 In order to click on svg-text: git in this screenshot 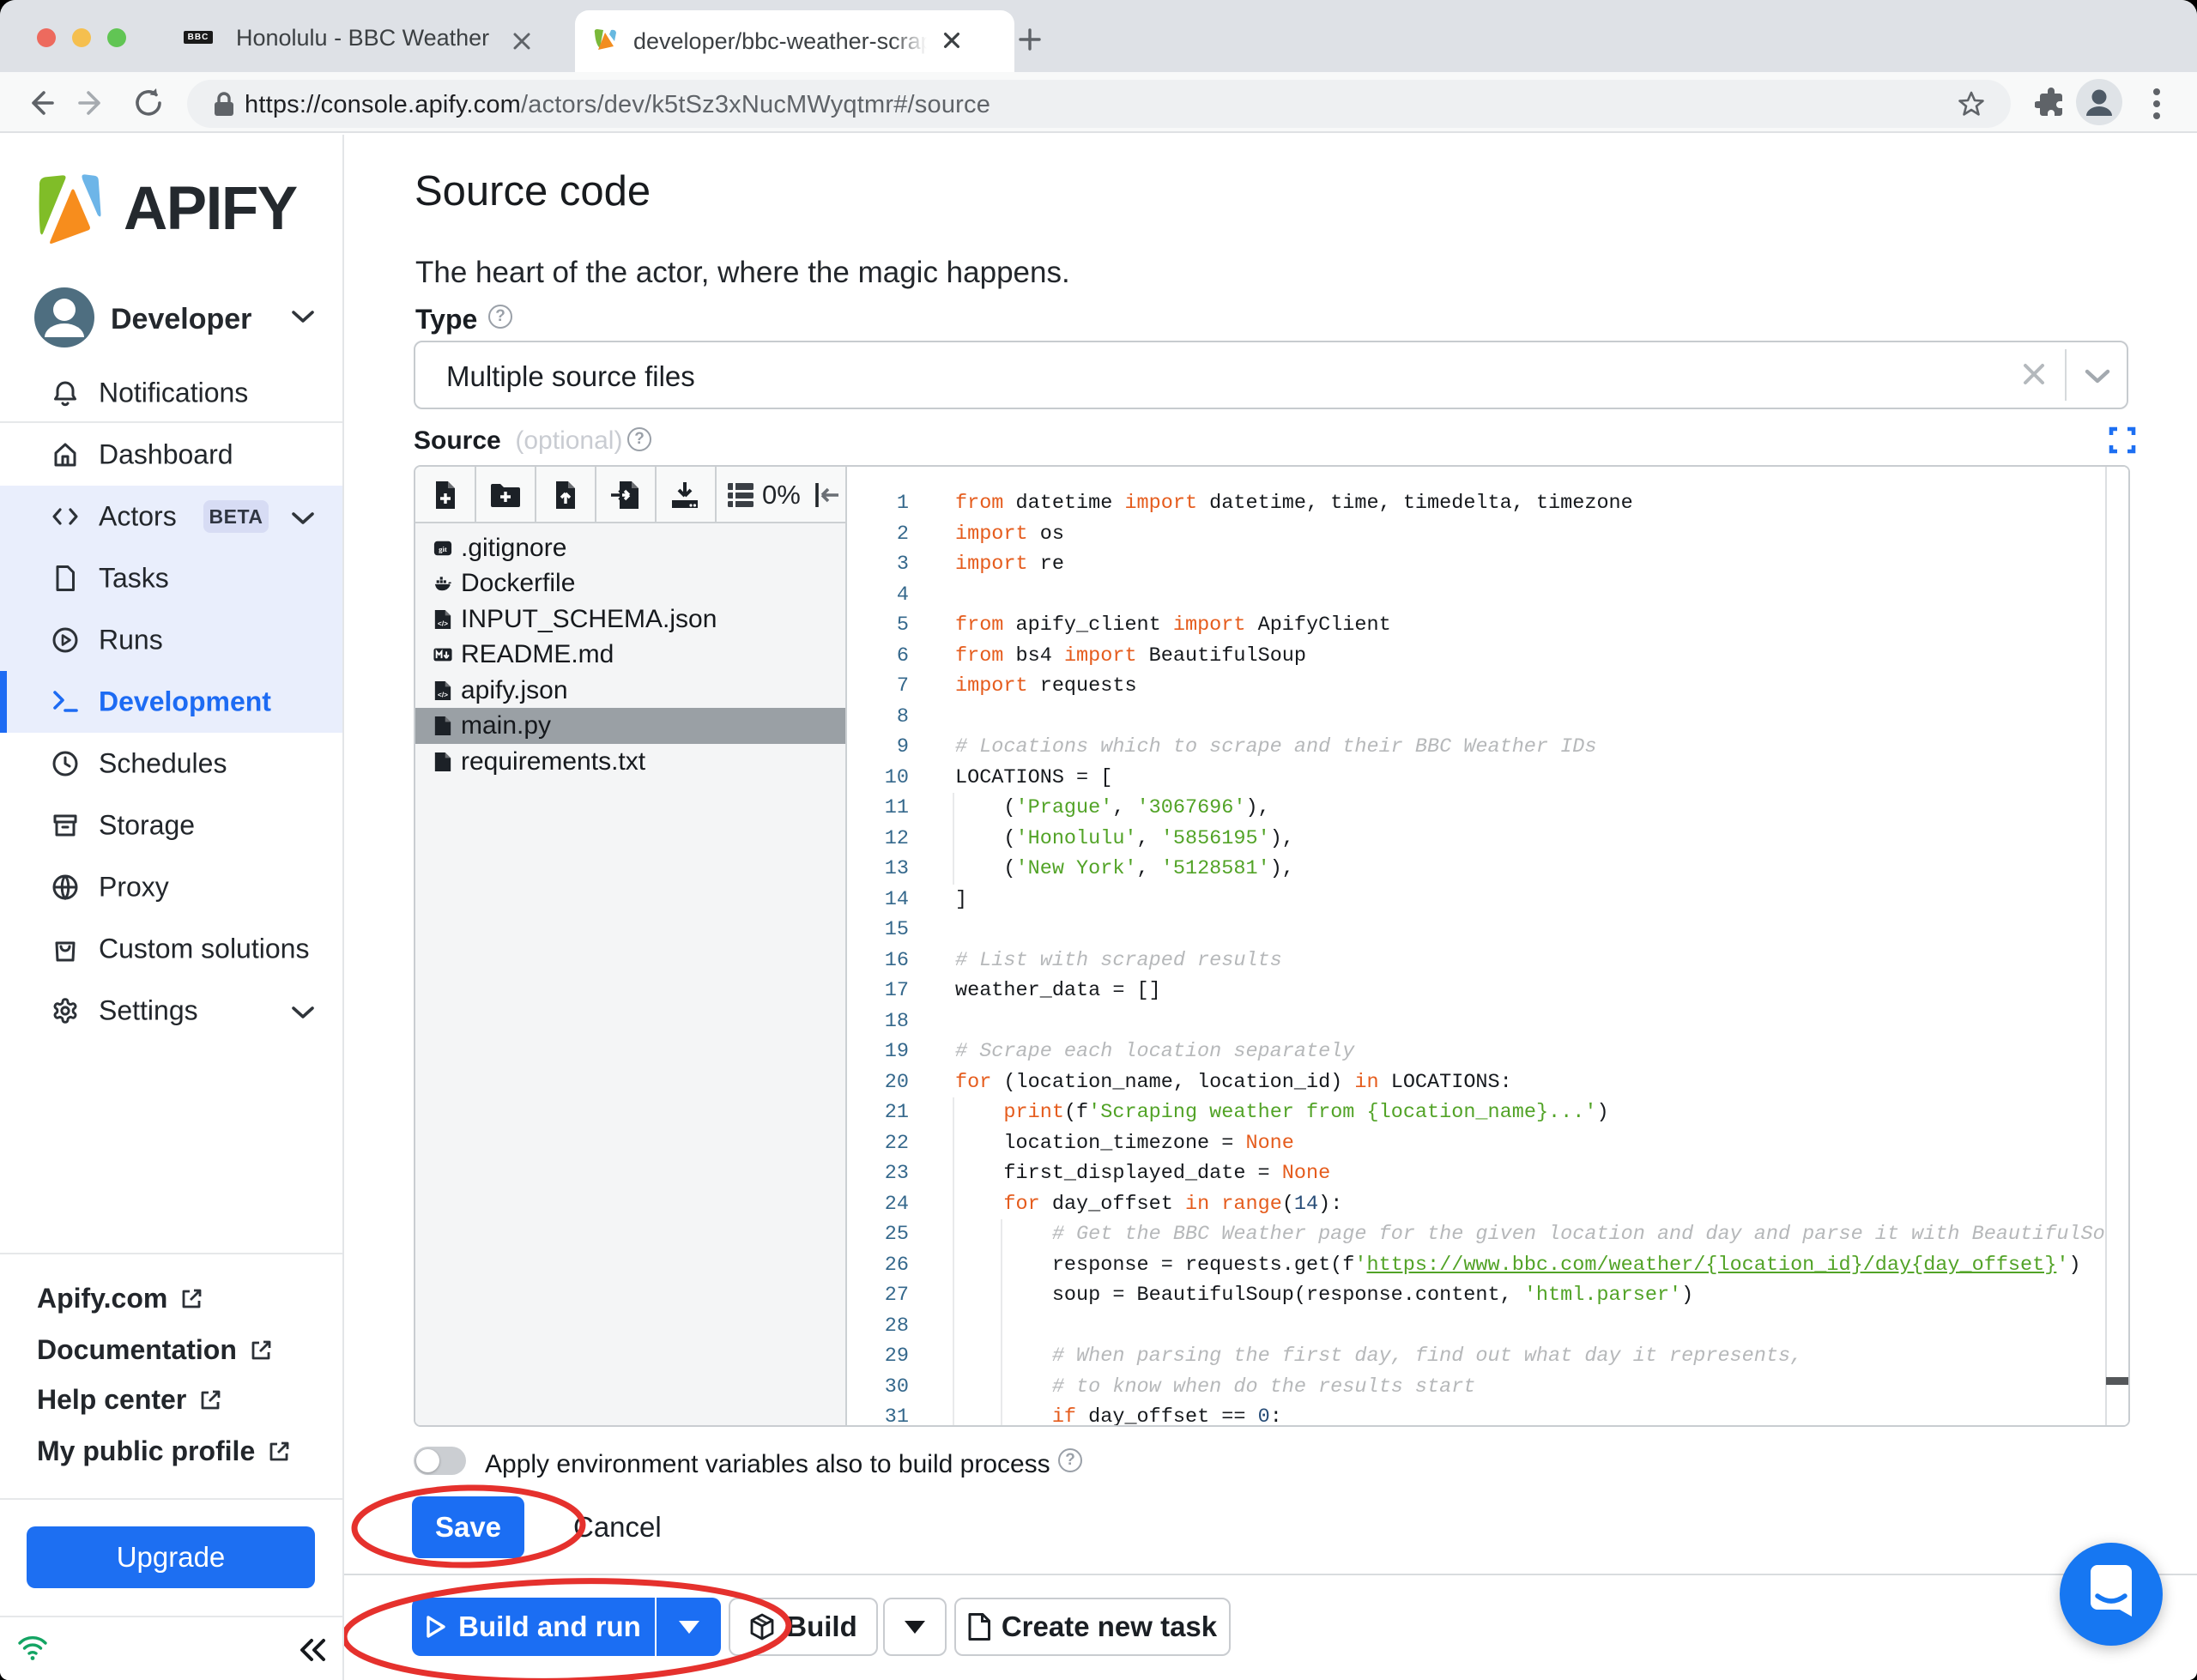, I will do `click(443, 549)`.